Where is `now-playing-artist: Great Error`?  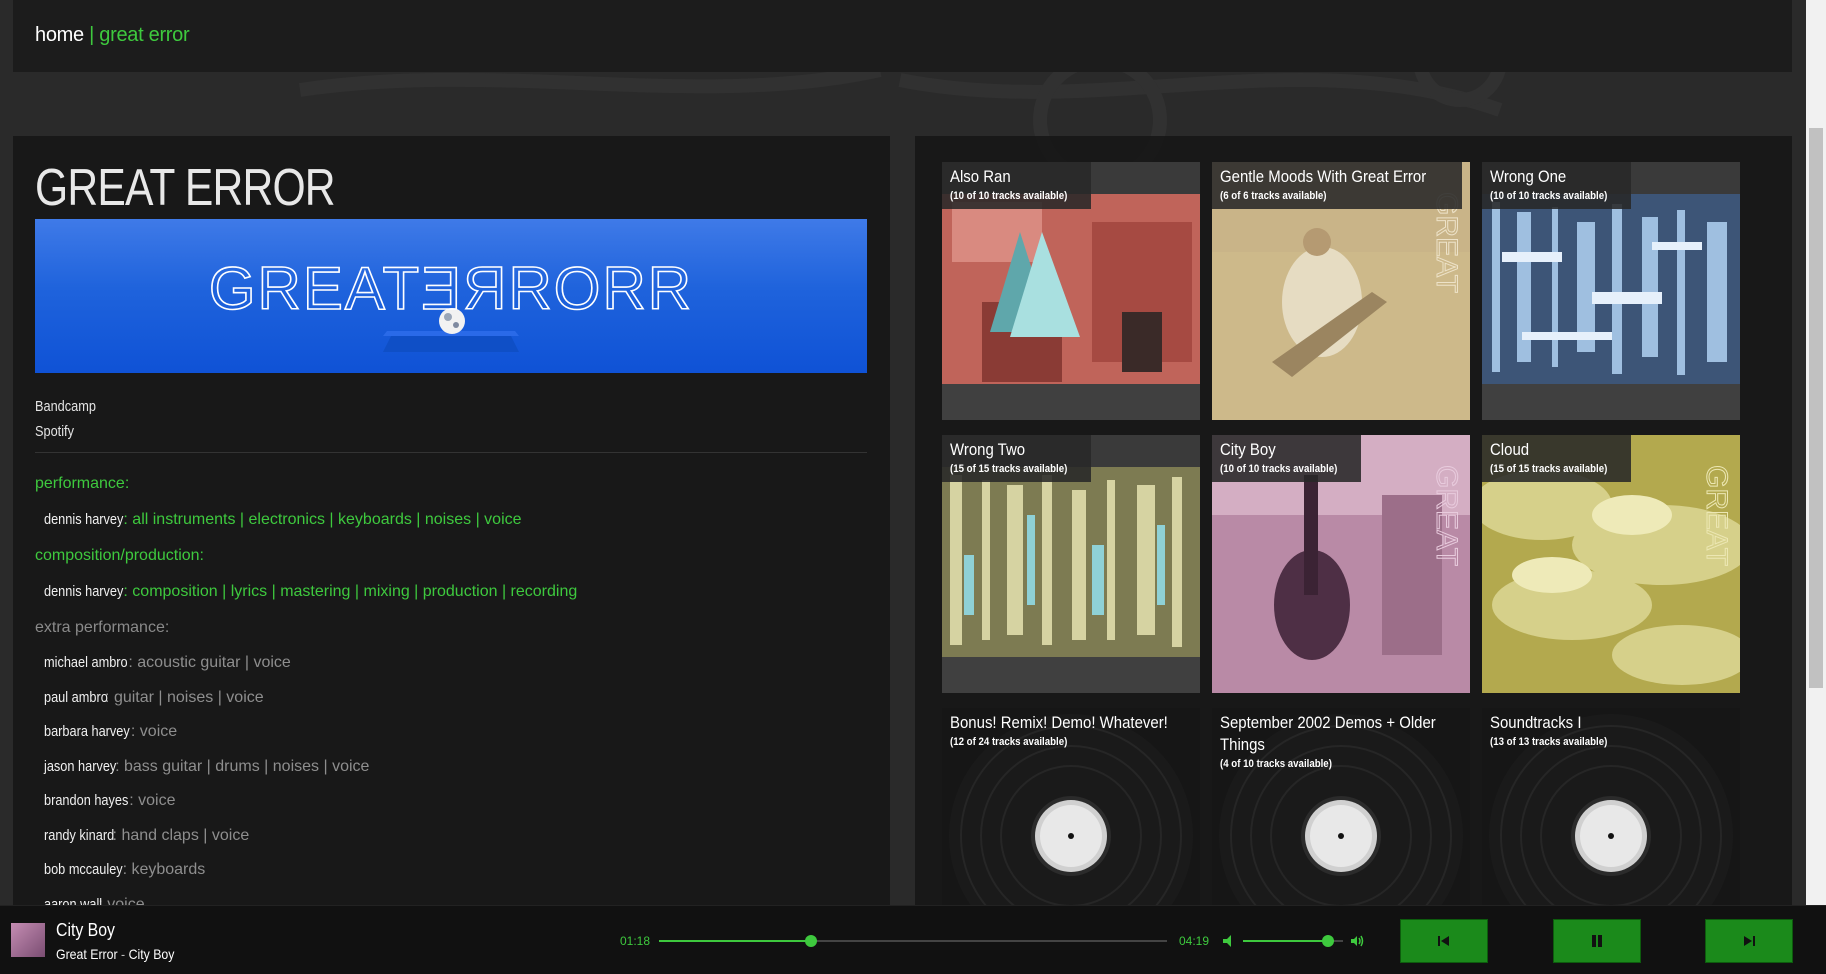 now-playing-artist: Great Error is located at coordinates (87, 954).